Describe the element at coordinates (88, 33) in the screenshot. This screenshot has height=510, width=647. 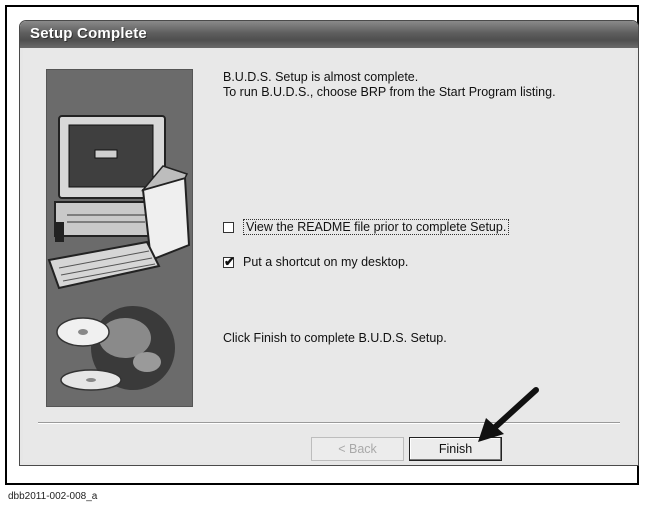
I see `window-title: Setup Complete` at that location.